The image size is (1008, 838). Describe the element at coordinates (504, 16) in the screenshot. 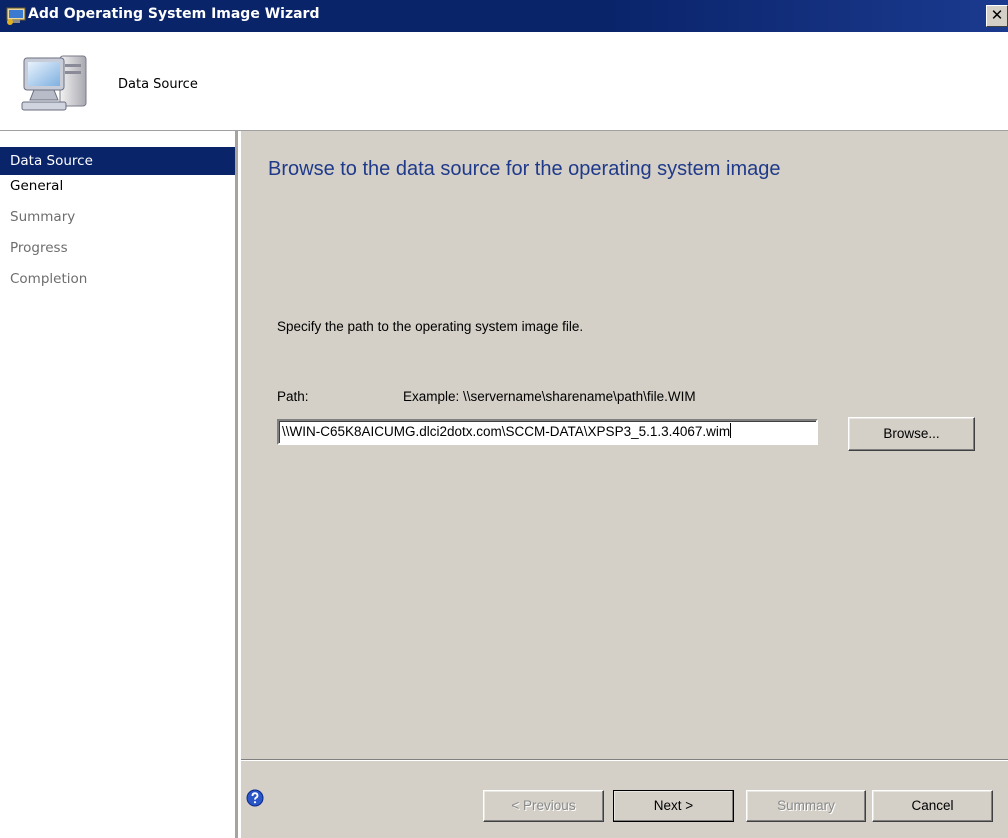

I see `title-bar: Add Operating System Image Wizard ✕` at that location.